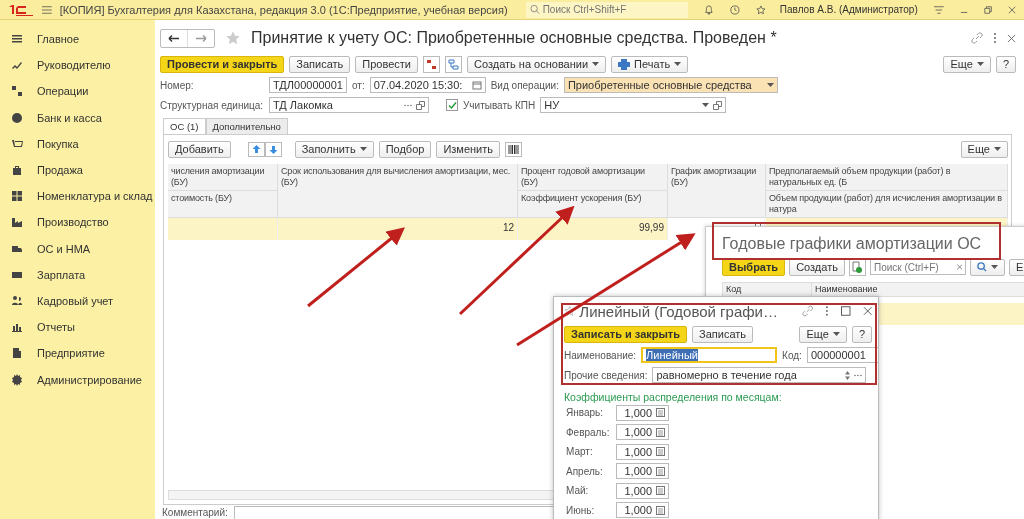 The width and height of the screenshot is (1024, 519). Describe the element at coordinates (578, 491) in the screenshot. I see `month-label: Май:` at that location.